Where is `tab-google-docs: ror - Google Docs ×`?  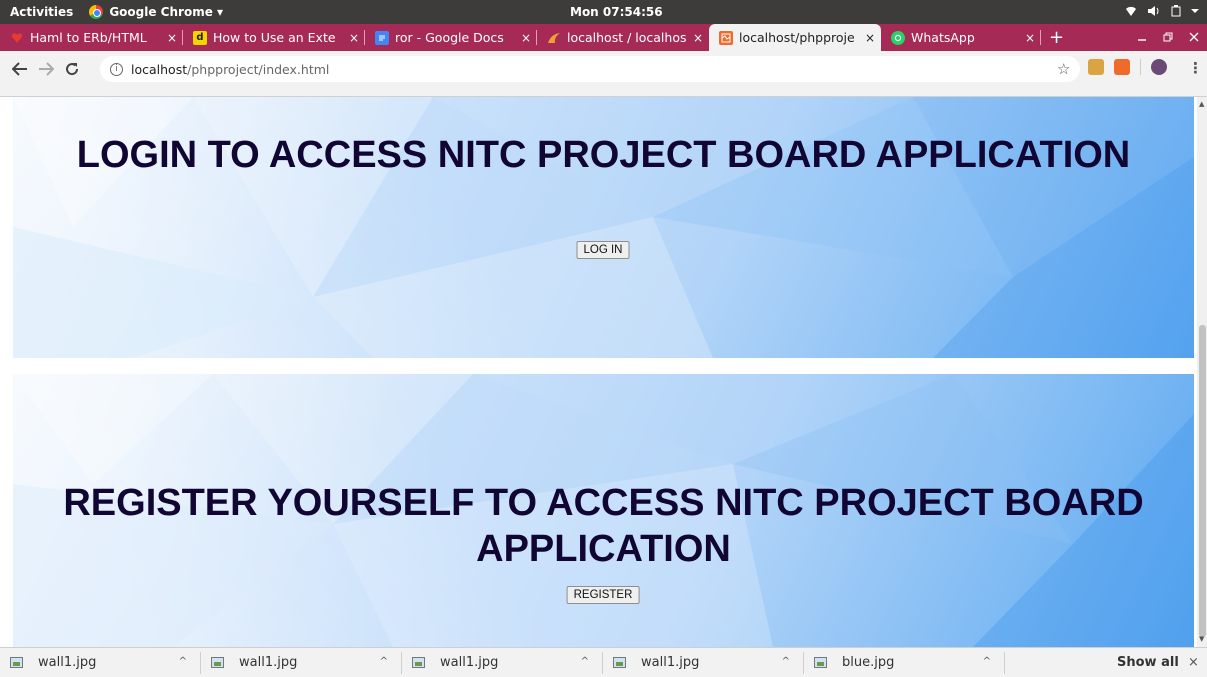
tab-google-docs: ror - Google Docs × is located at coordinates (451, 37).